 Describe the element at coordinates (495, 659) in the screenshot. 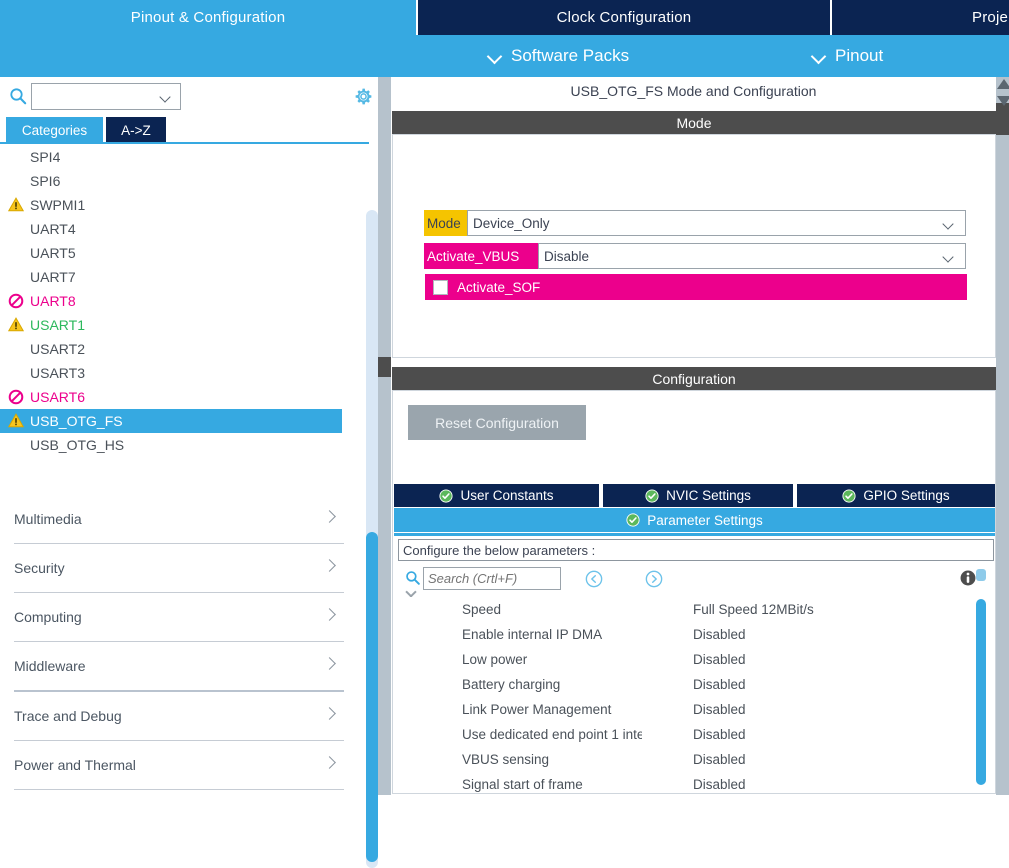

I see `parameter-name: Low power` at that location.